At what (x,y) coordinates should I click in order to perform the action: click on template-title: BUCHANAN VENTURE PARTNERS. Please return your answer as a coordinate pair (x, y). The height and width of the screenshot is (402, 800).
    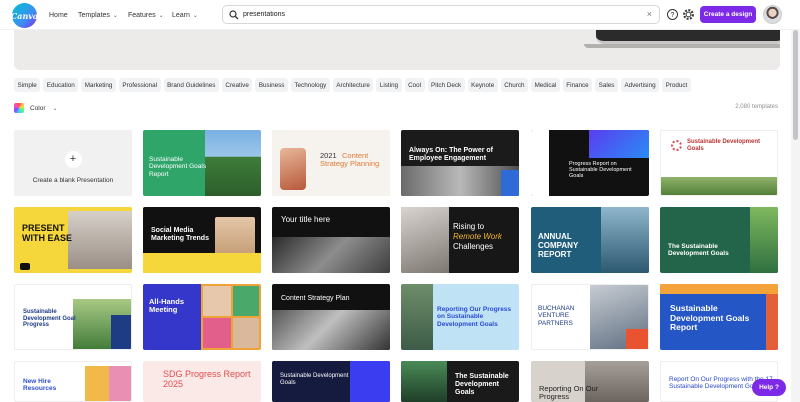
    Looking at the image, I should click on (556, 316).